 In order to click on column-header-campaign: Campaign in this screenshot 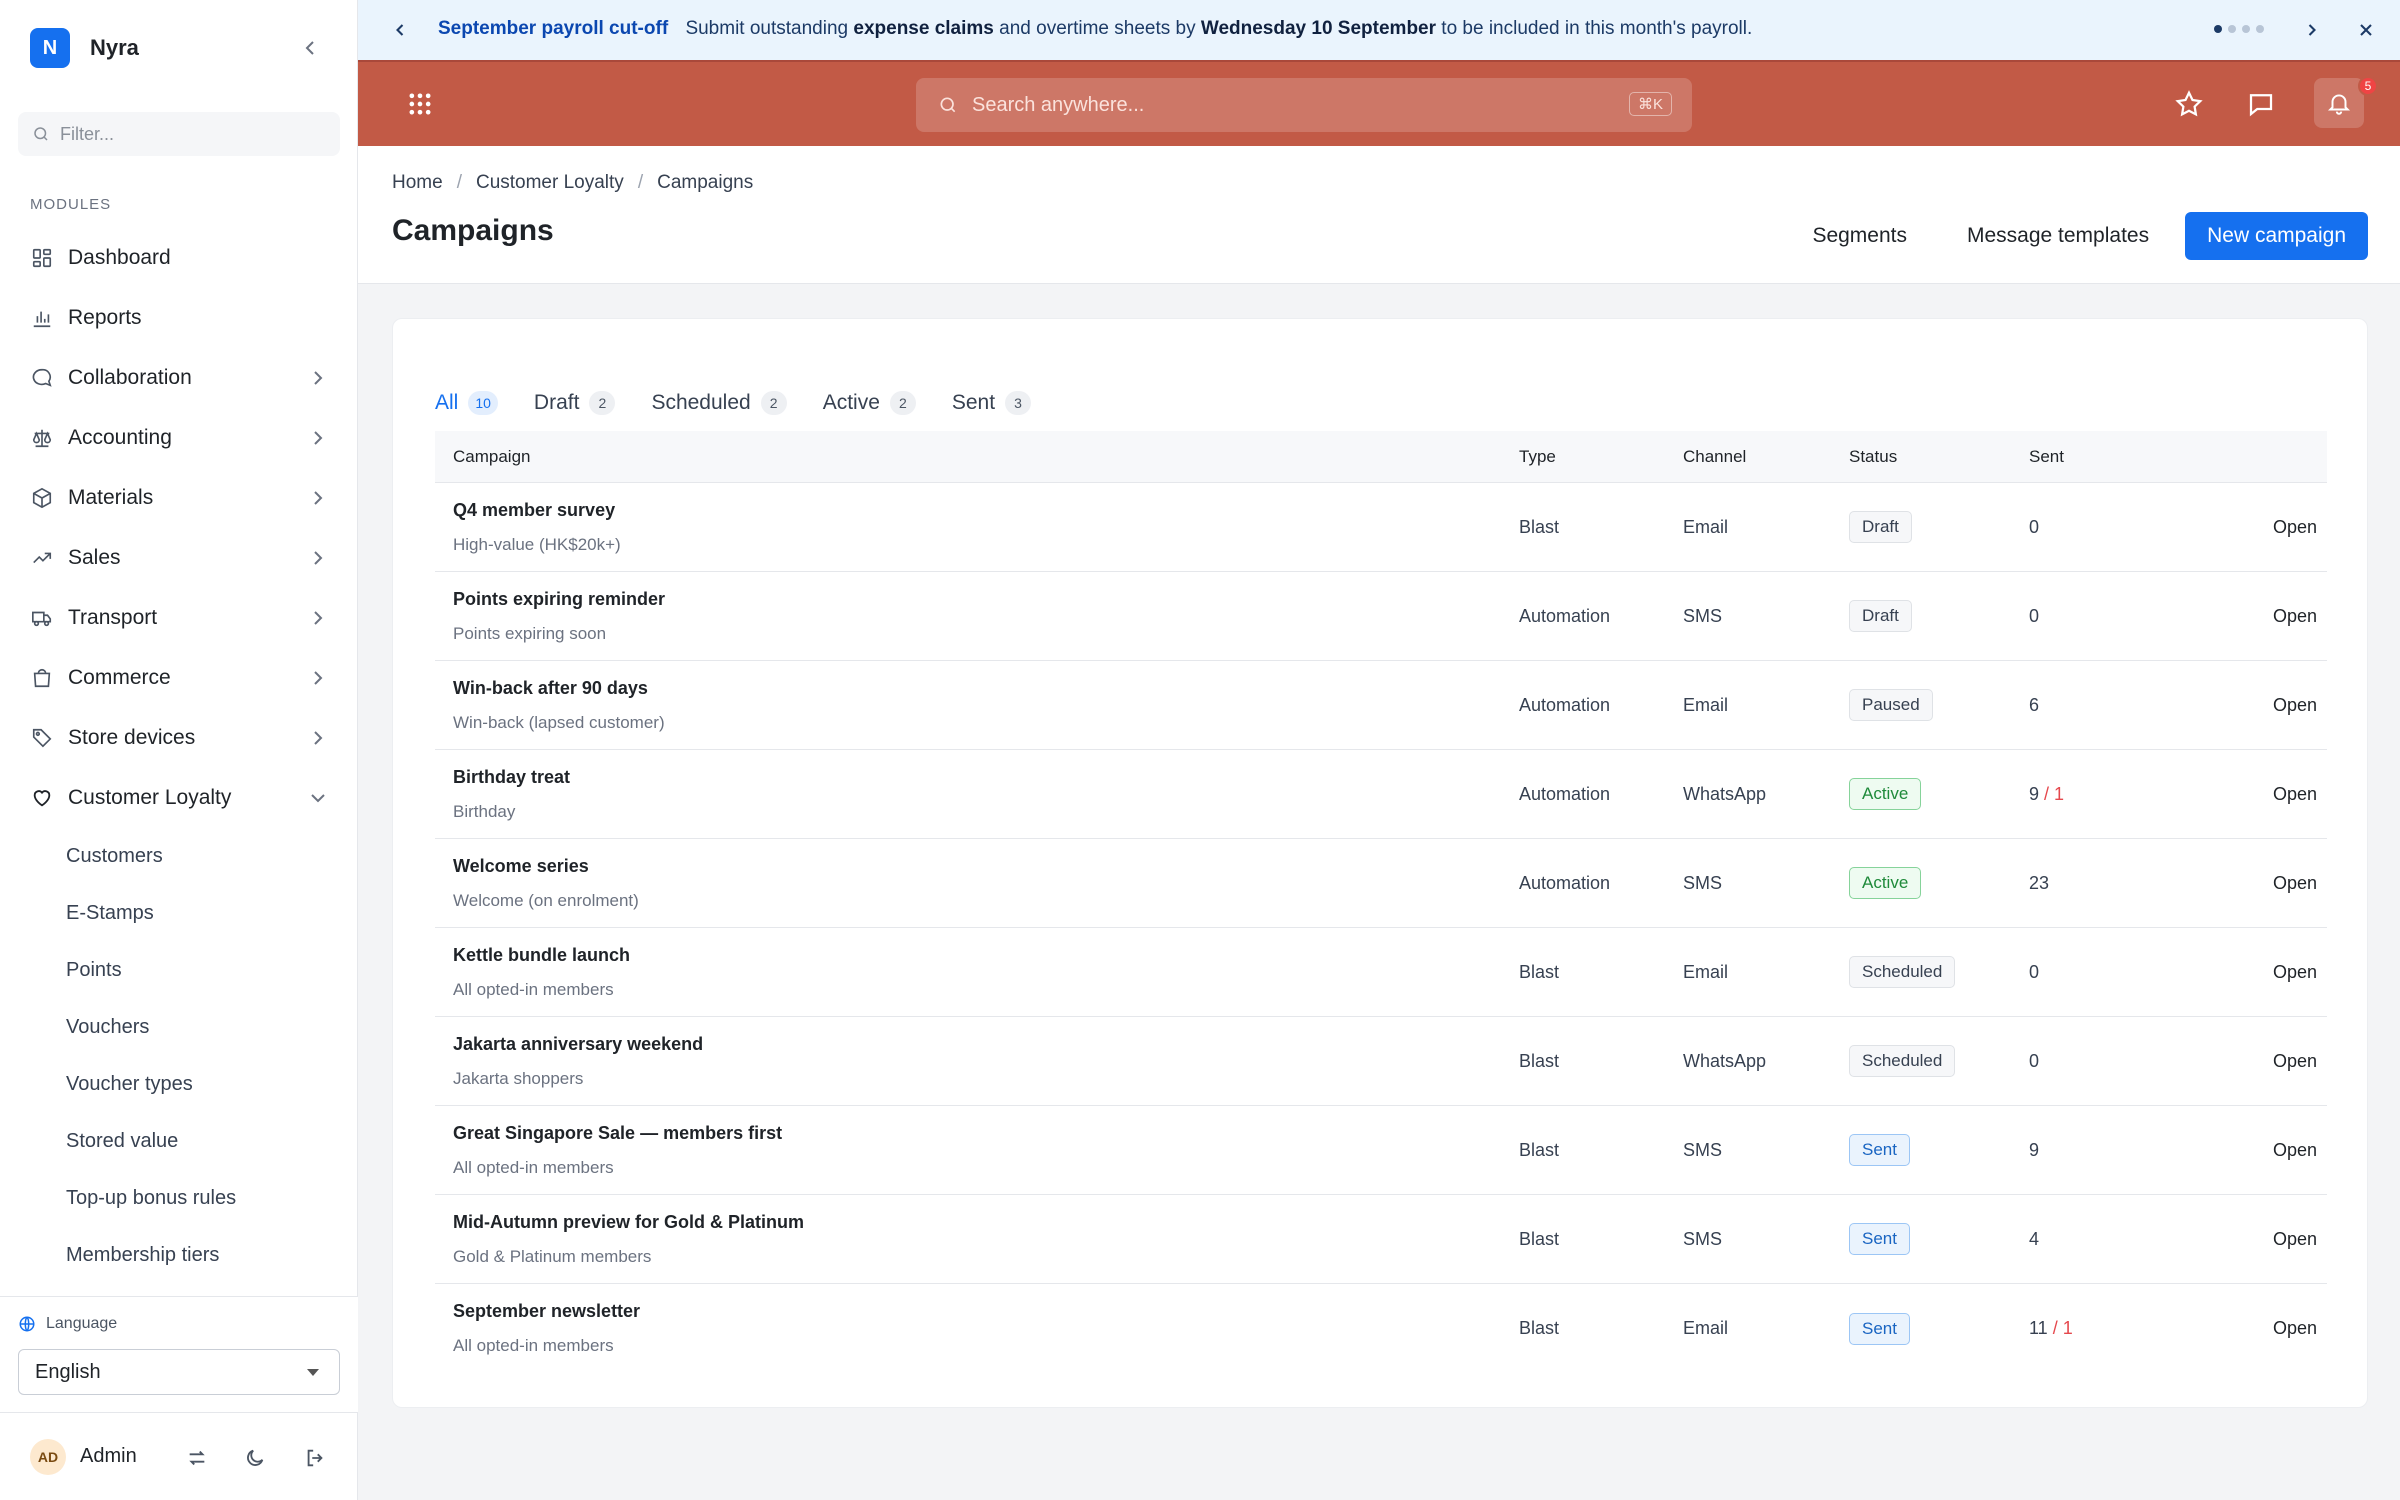, I will do `click(492, 457)`.